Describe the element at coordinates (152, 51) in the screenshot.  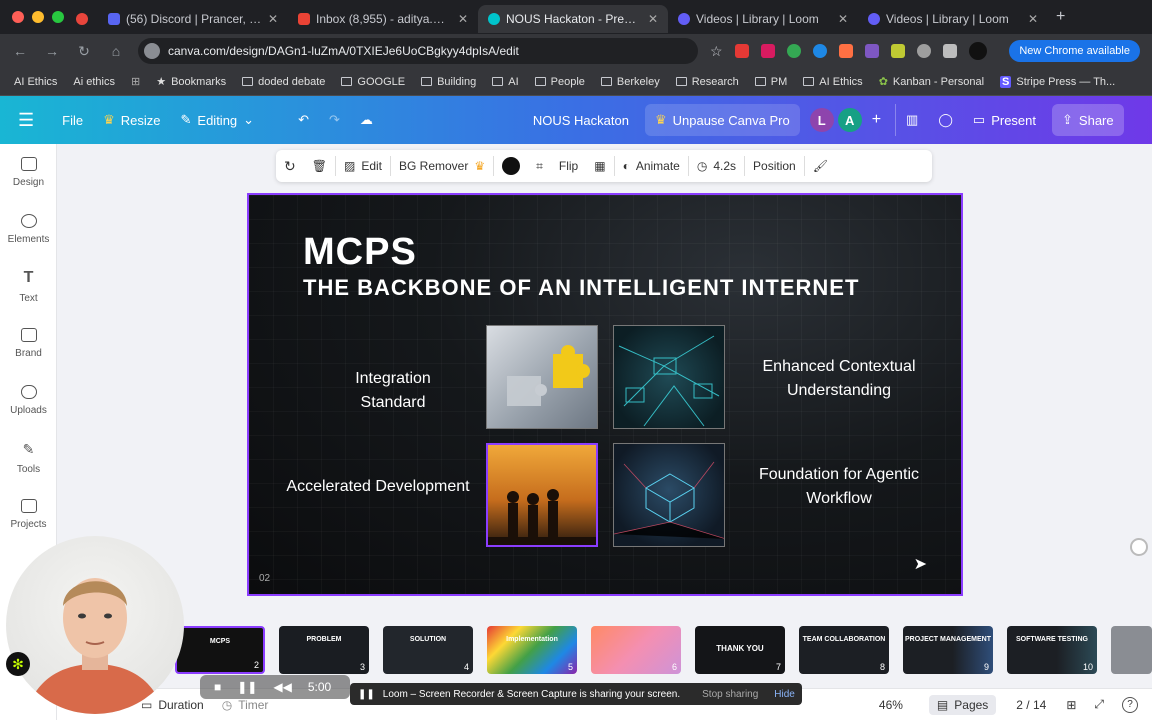
I see `site-info-icon` at that location.